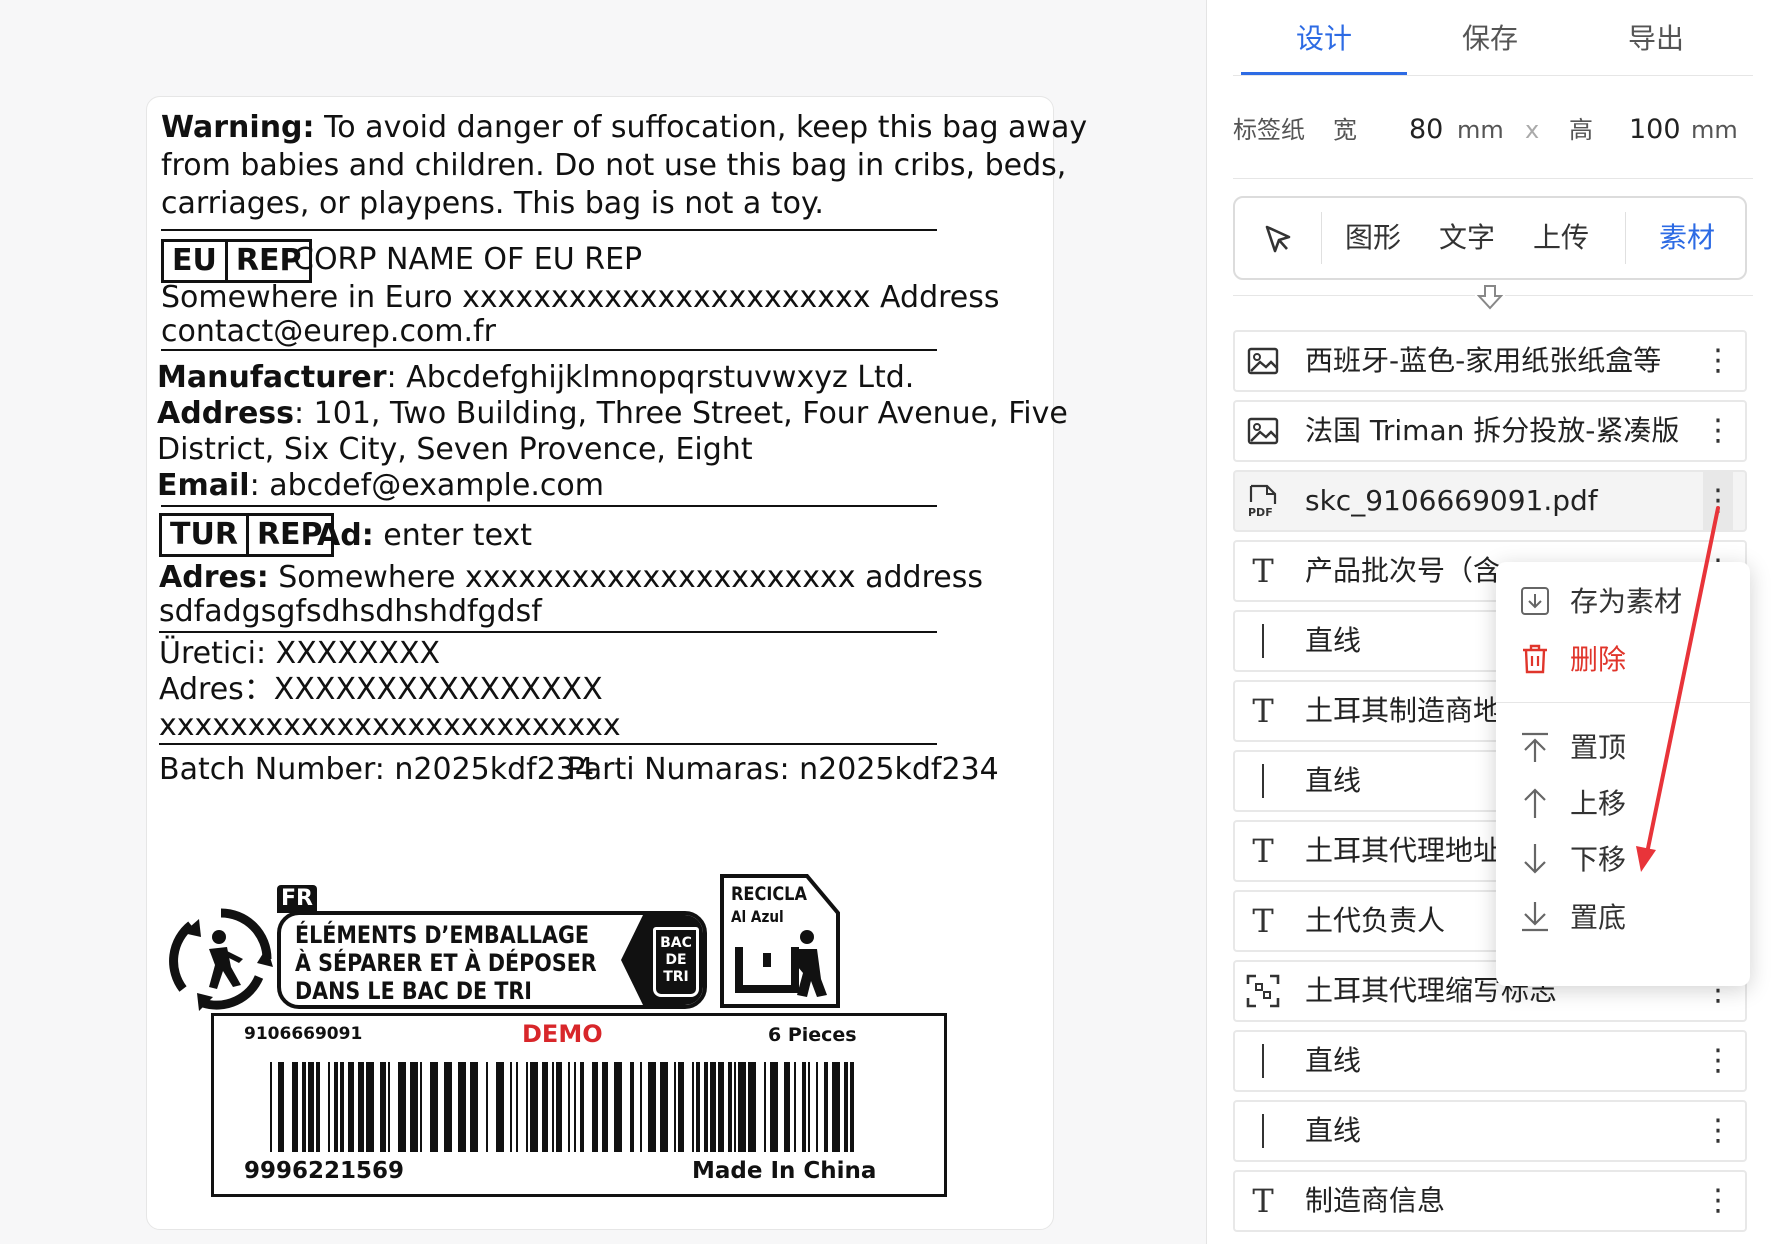 This screenshot has height=1244, width=1772. I want to click on width-label: 宽, so click(1345, 130).